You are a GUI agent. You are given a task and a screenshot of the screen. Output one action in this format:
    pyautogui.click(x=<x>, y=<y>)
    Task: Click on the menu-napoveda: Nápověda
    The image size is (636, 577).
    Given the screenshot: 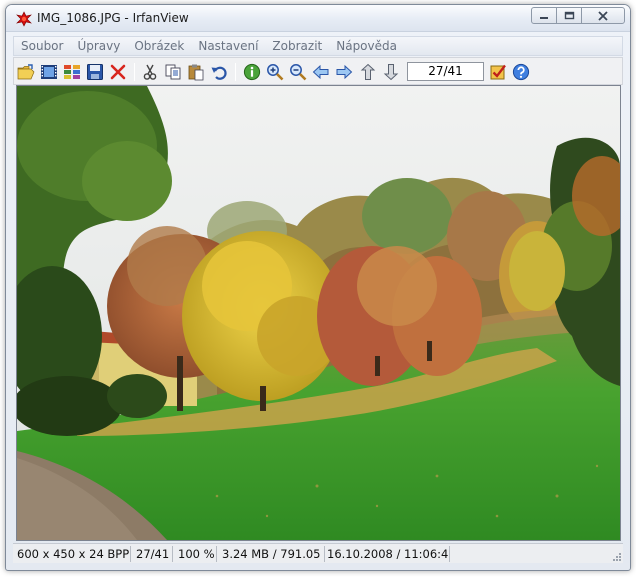 What is the action you would take?
    pyautogui.click(x=366, y=46)
    